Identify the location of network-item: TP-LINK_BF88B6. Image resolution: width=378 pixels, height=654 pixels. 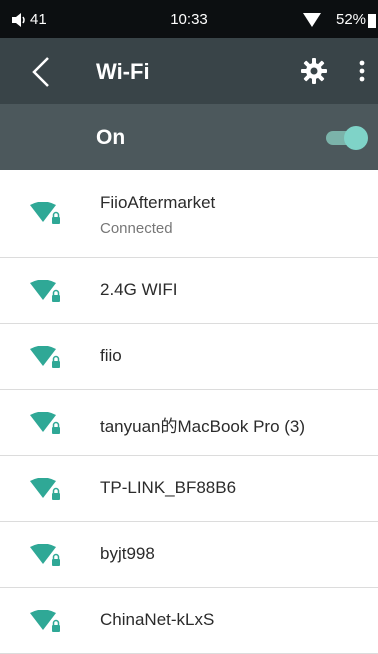
(189, 489).